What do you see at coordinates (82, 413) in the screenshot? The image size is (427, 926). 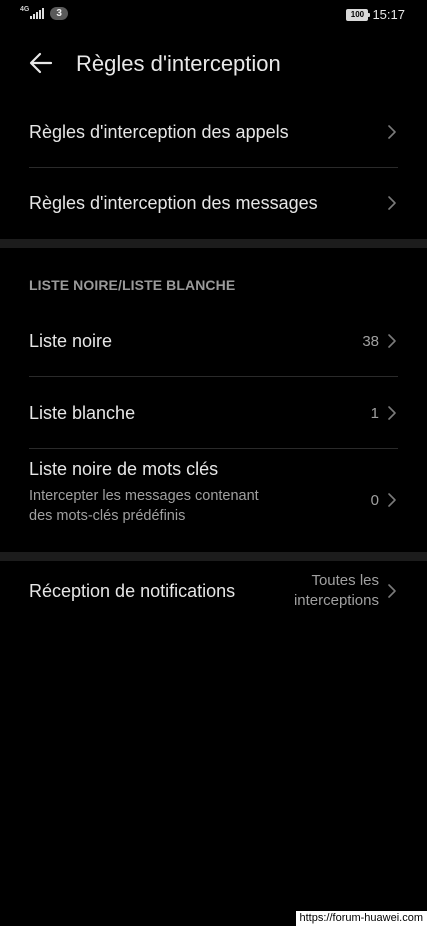 I see `row-whitelist-label: Liste blanche` at bounding box center [82, 413].